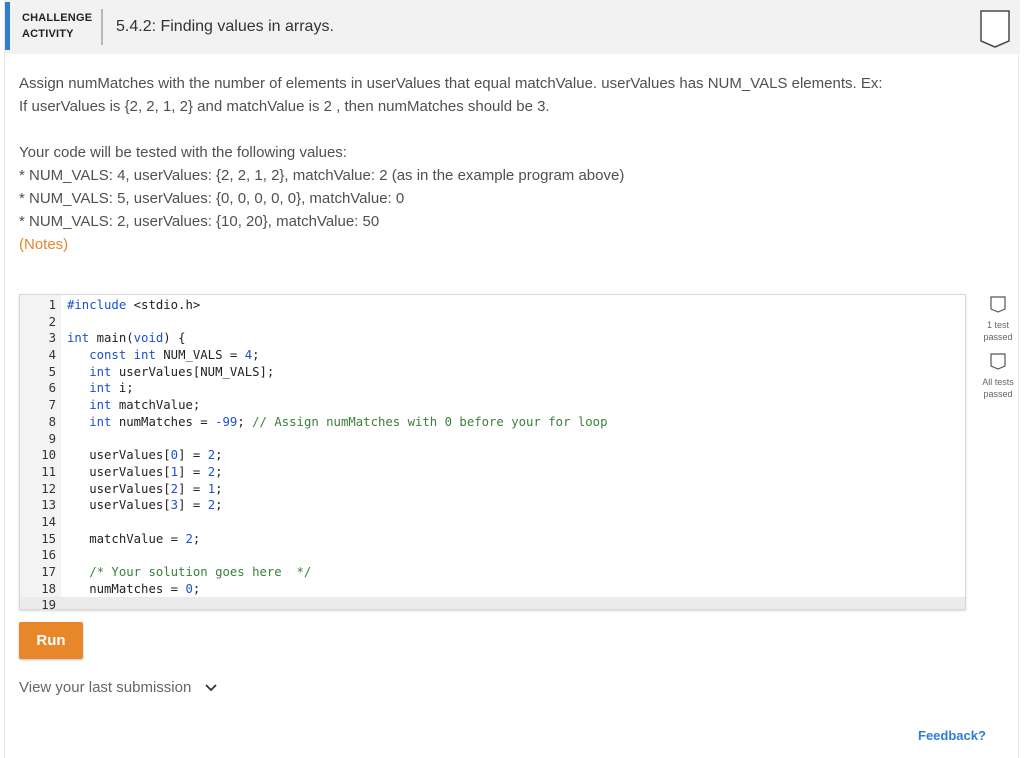 This screenshot has height=758, width=1024. What do you see at coordinates (52, 338) in the screenshot?
I see `line-number: 3` at bounding box center [52, 338].